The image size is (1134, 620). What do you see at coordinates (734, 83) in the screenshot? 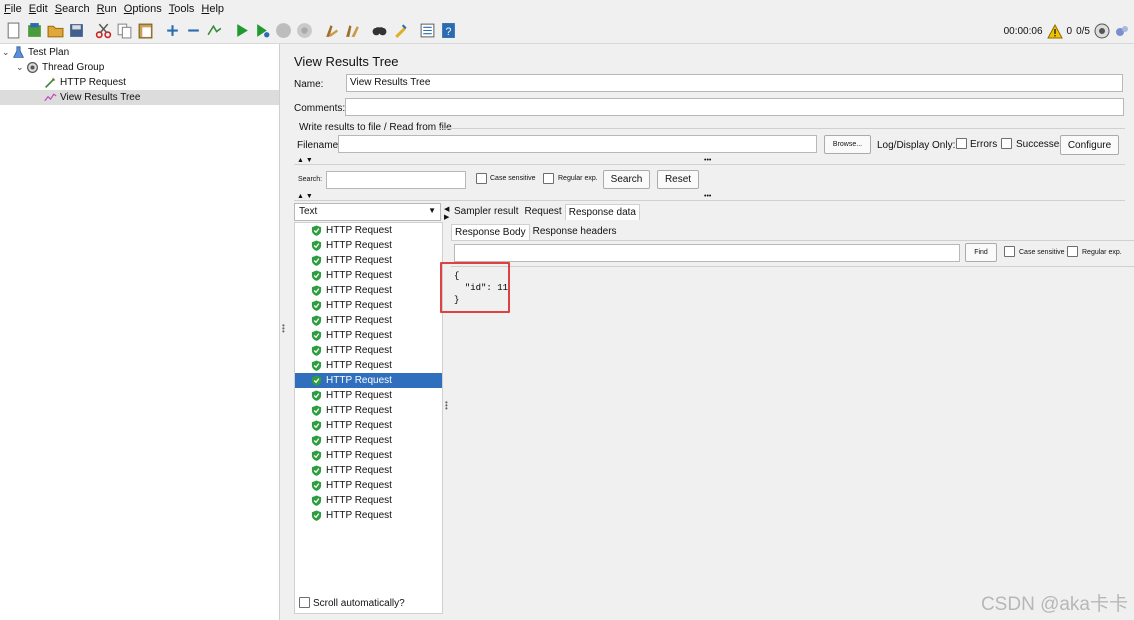
I see `name-field: View Results Tree` at bounding box center [734, 83].